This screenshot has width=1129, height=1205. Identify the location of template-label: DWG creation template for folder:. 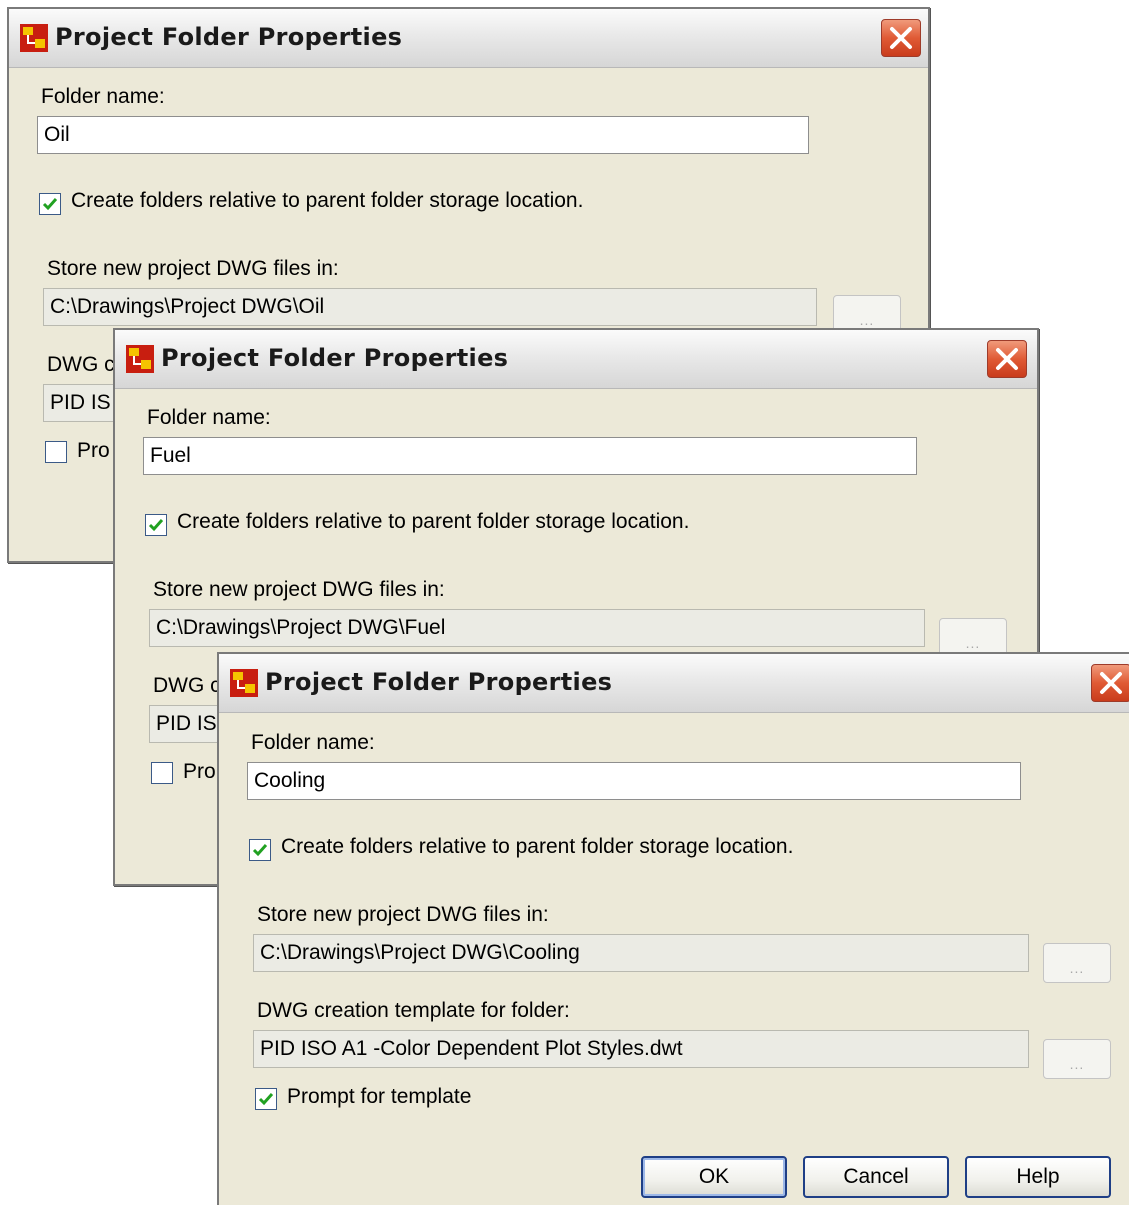
(413, 1010).